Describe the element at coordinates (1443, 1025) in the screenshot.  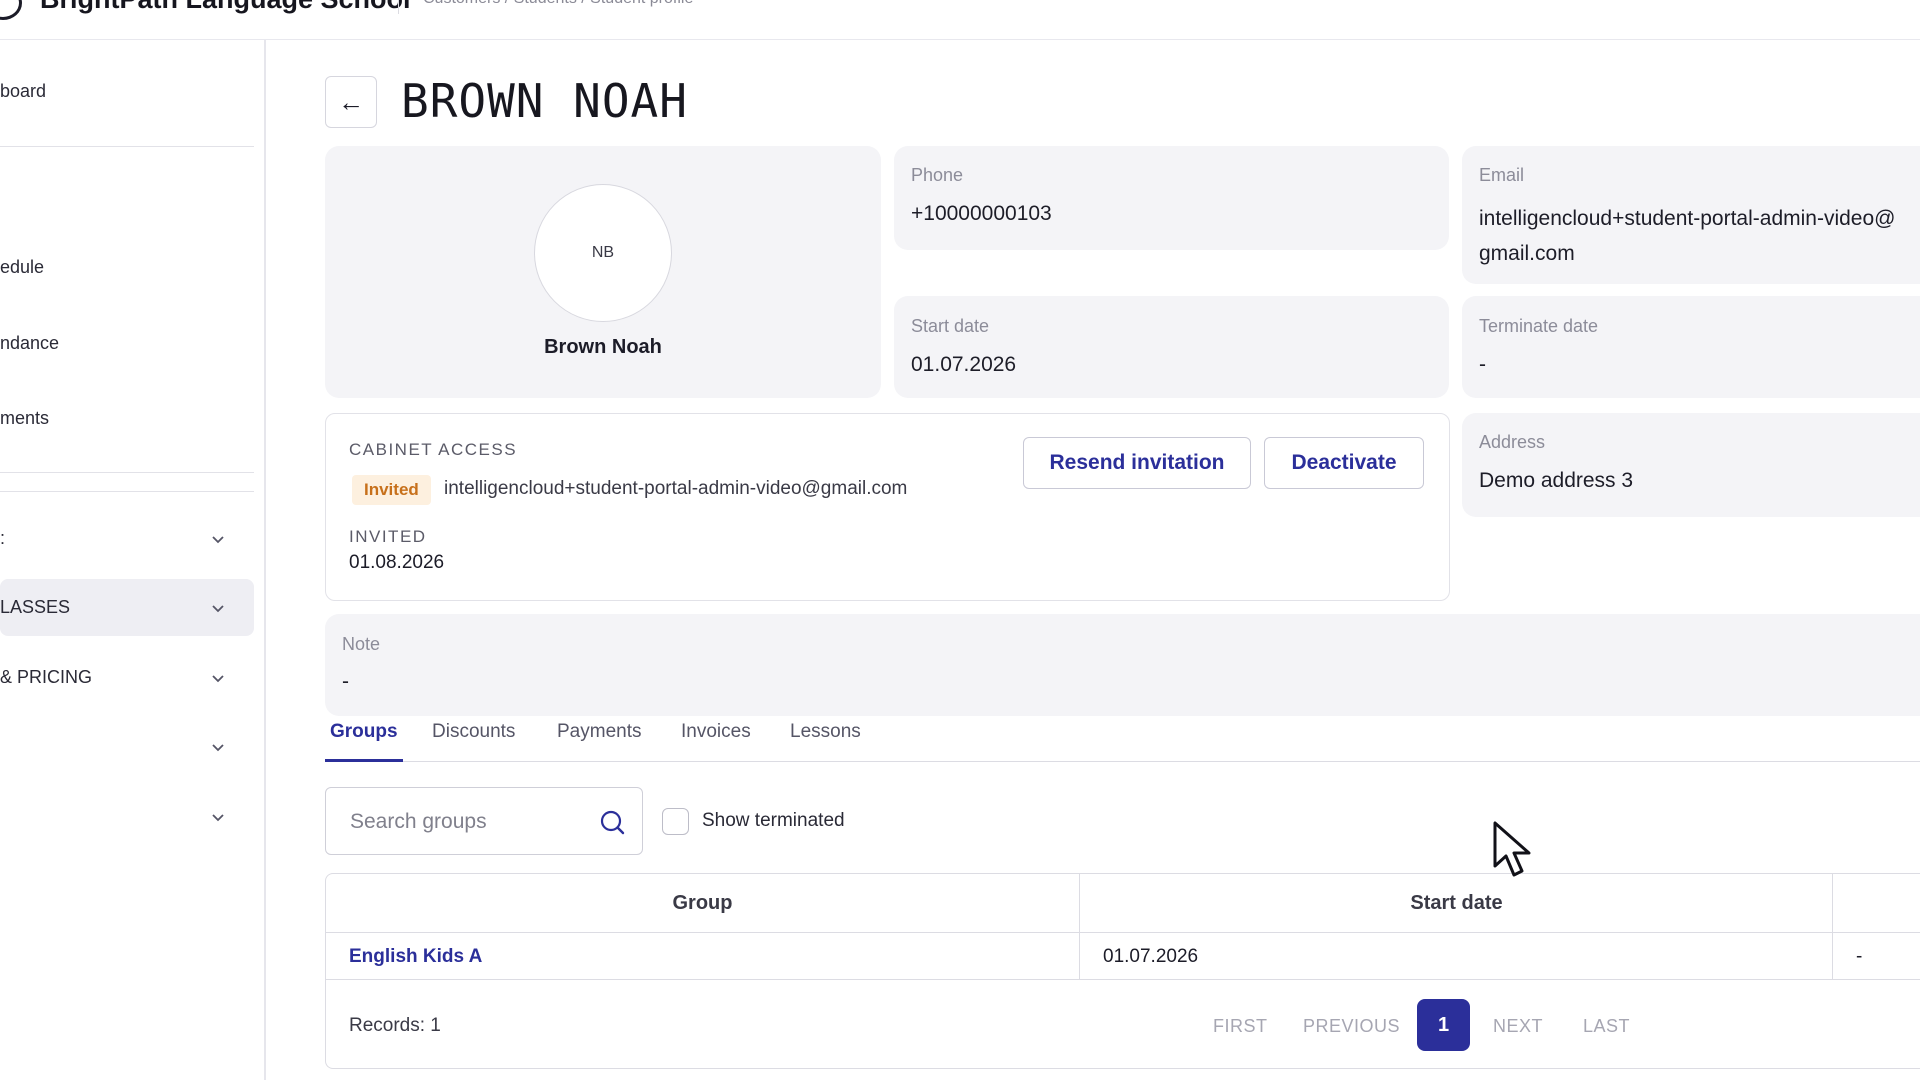
I see `pagination-page-current: 1` at that location.